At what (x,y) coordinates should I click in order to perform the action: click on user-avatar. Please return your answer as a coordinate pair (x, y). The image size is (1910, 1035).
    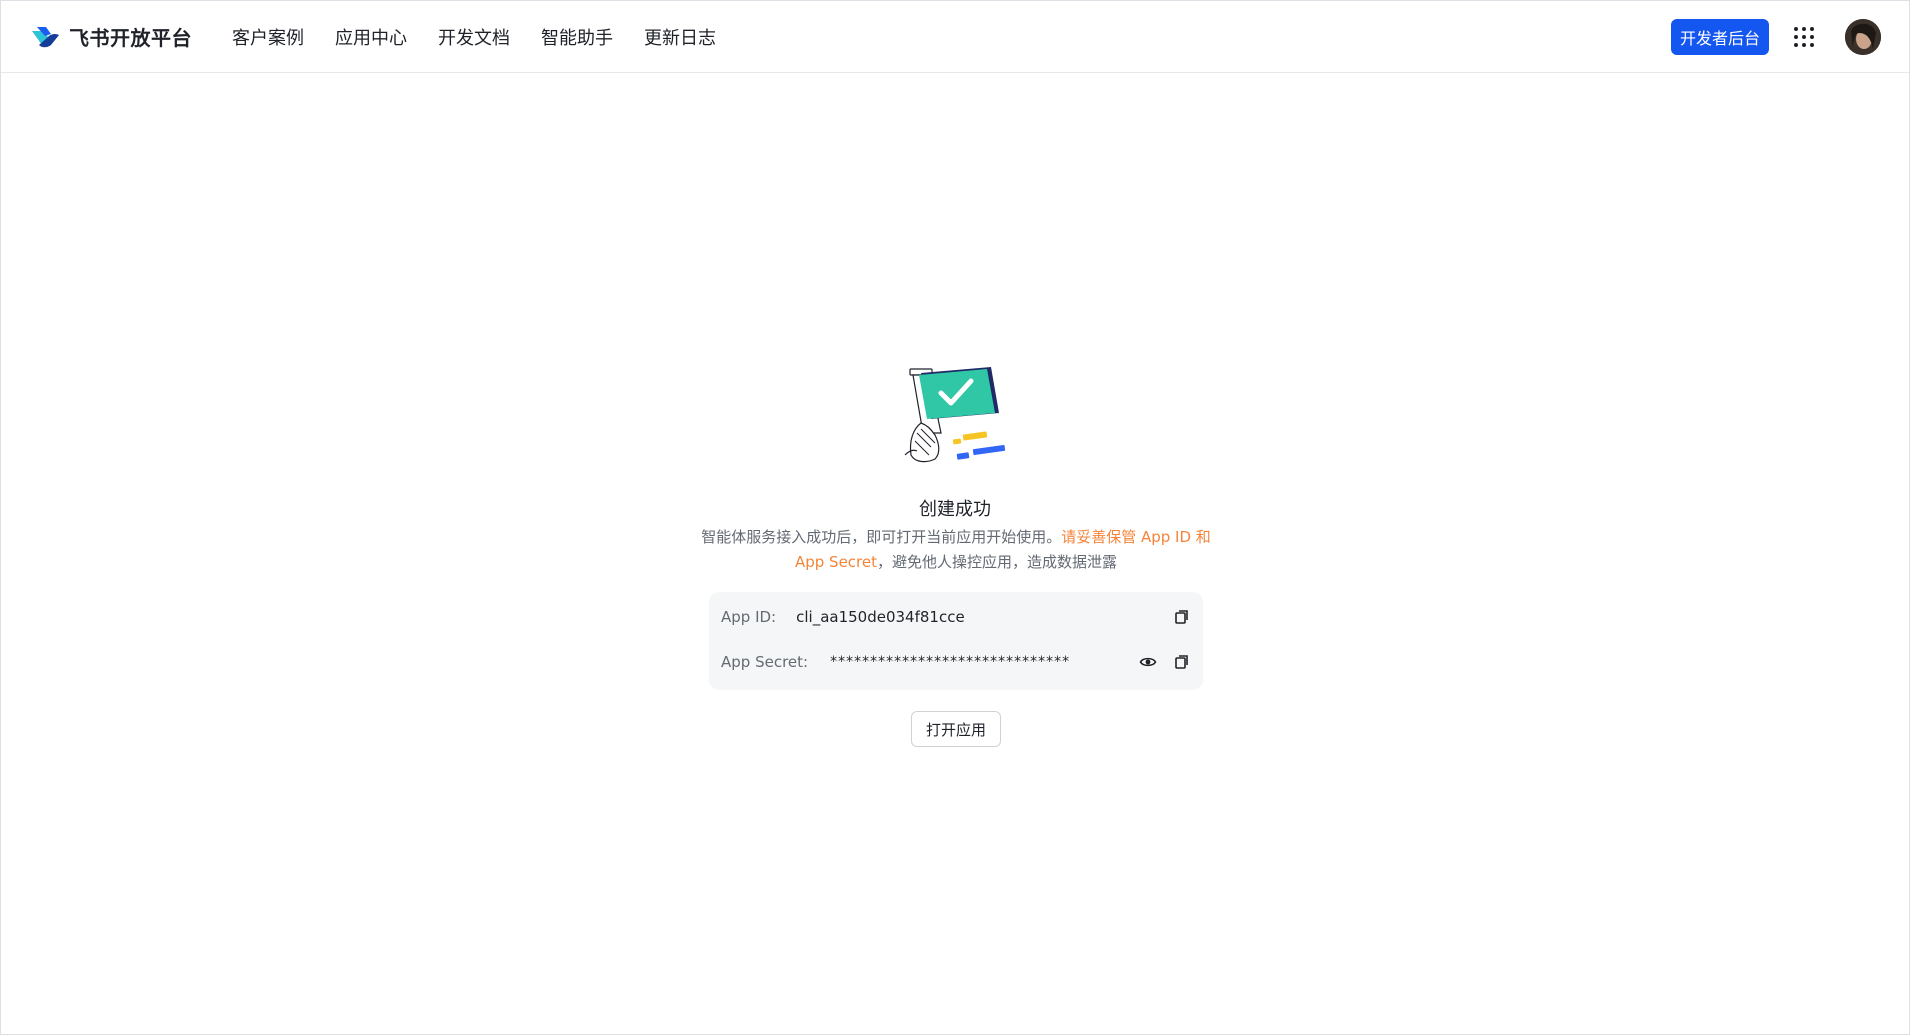
    Looking at the image, I should click on (1863, 36).